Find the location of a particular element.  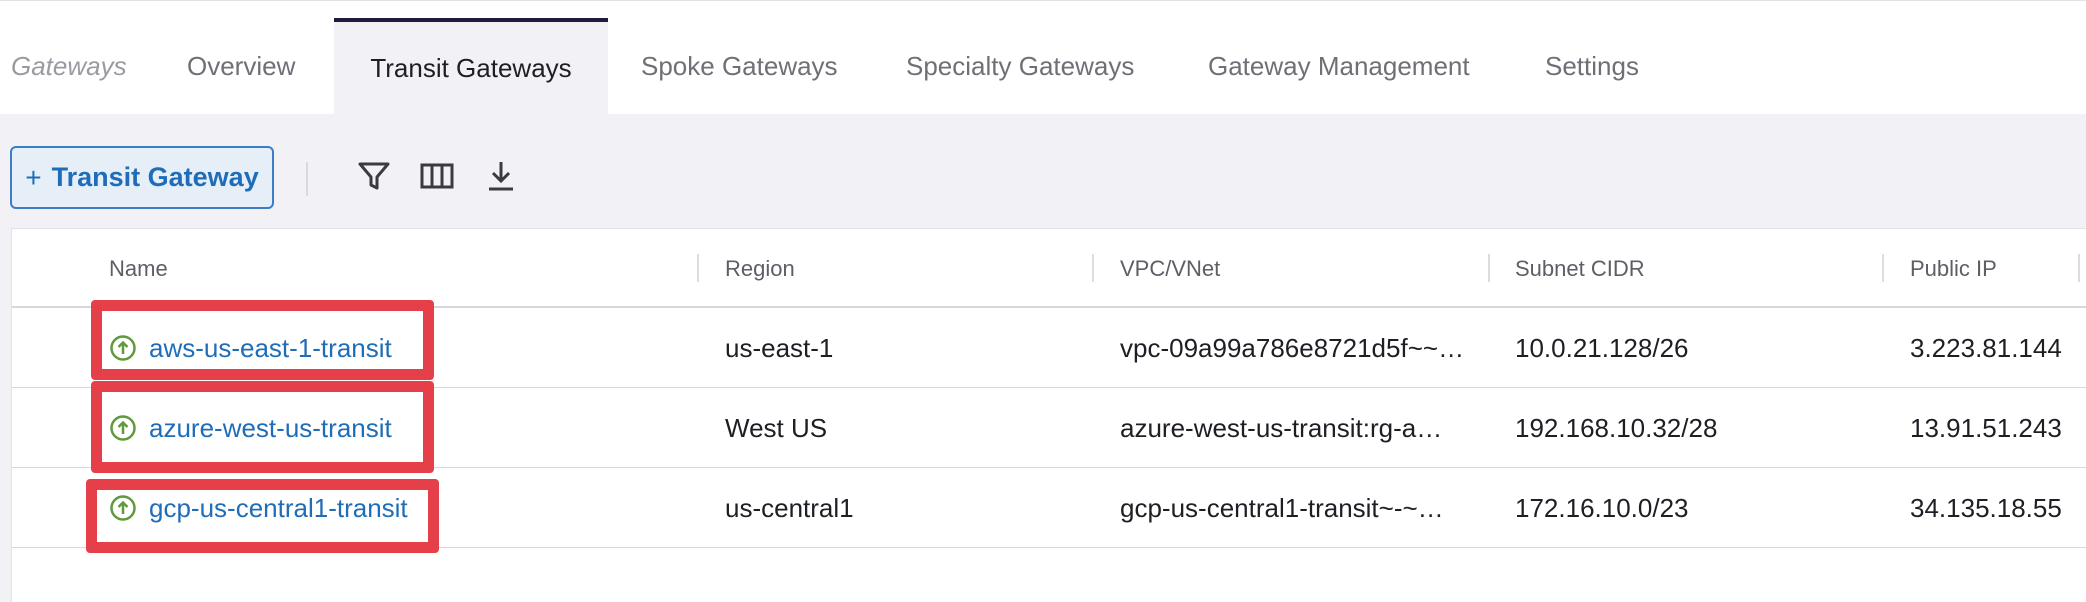

public-ip-cell: 13.91.51.243 is located at coordinates (1986, 427).